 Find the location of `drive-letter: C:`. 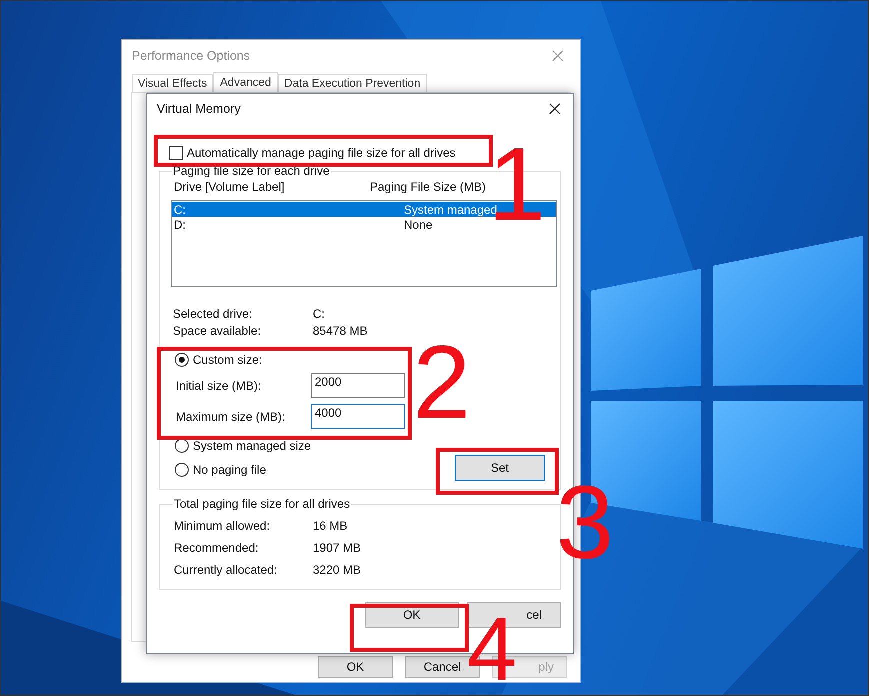

drive-letter: C: is located at coordinates (180, 209).